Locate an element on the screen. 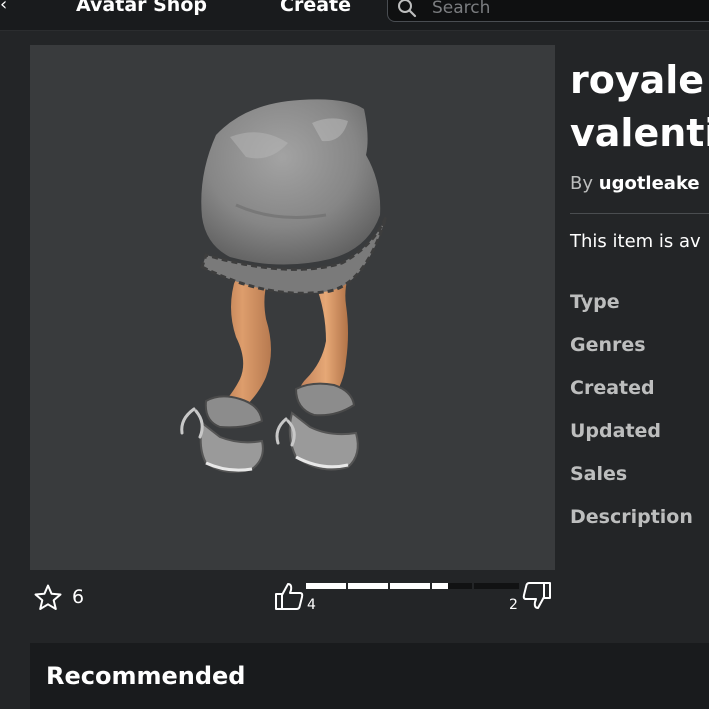 The image size is (709, 709). creator-byline: By ugotleake is located at coordinates (635, 183).